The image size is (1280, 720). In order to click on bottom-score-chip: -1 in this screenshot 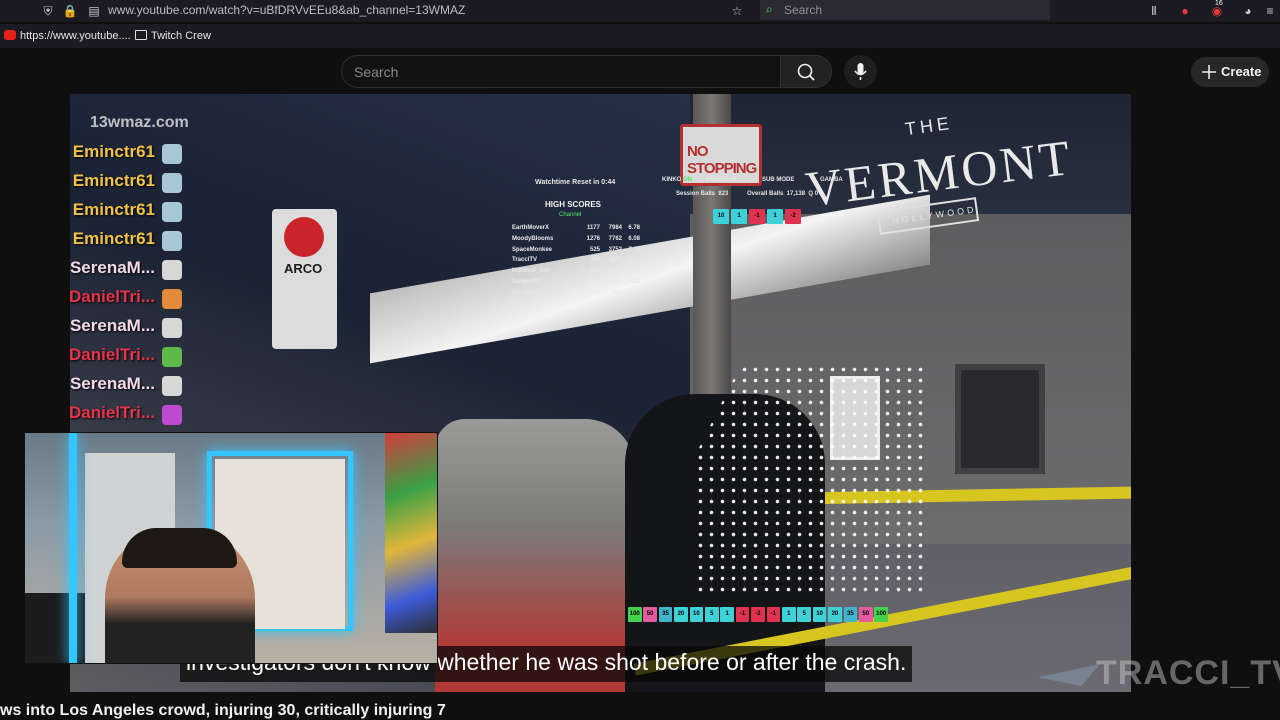, I will do `click(742, 614)`.